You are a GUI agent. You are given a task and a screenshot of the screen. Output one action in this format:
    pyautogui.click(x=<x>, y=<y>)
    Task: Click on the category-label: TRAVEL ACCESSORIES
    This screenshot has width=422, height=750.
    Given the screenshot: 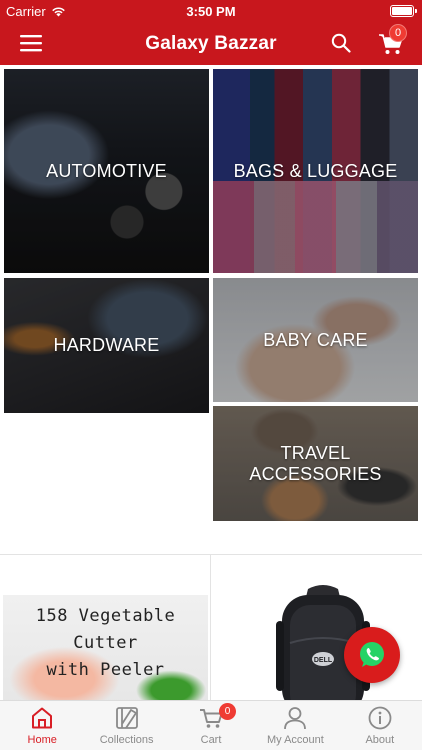 What is the action you would take?
    pyautogui.click(x=315, y=463)
    